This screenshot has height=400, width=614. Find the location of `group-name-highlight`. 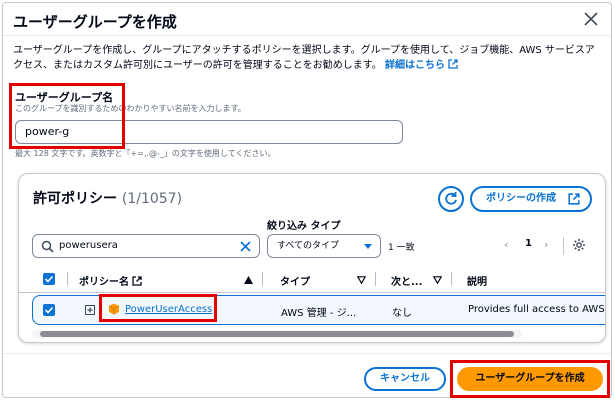

group-name-highlight is located at coordinates (67, 116).